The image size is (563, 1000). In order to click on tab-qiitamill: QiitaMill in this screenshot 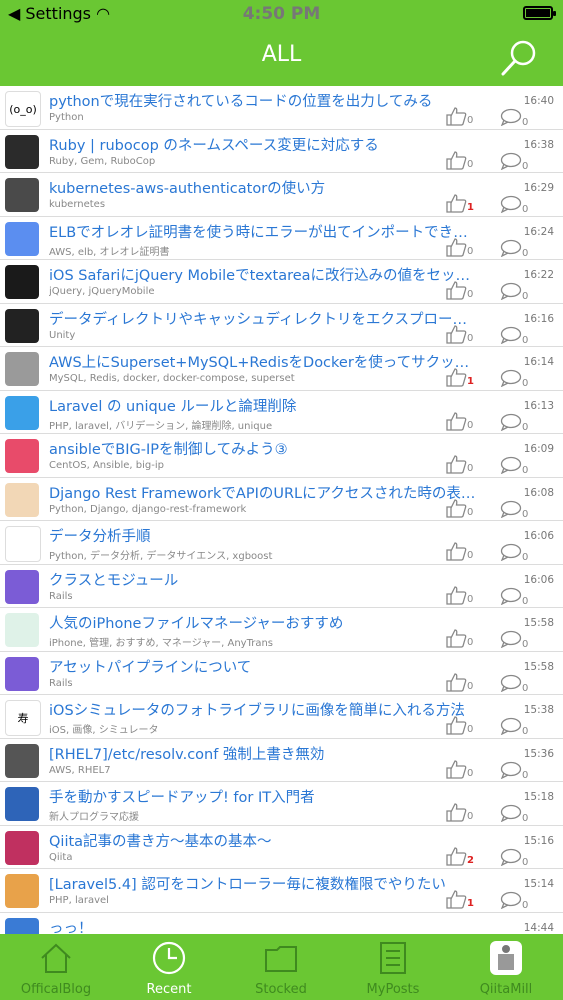, I will do `click(506, 967)`.